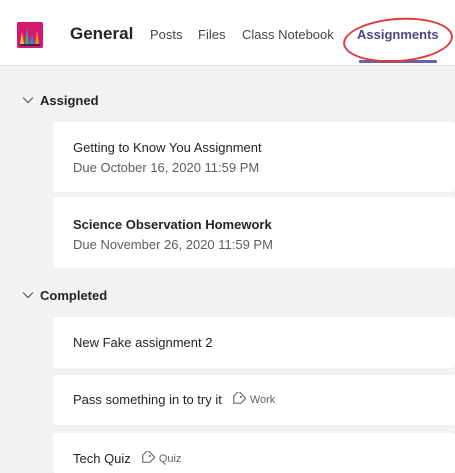 This screenshot has width=455, height=473. I want to click on assignment-title-row: Tech Quiz Quiz, so click(127, 458).